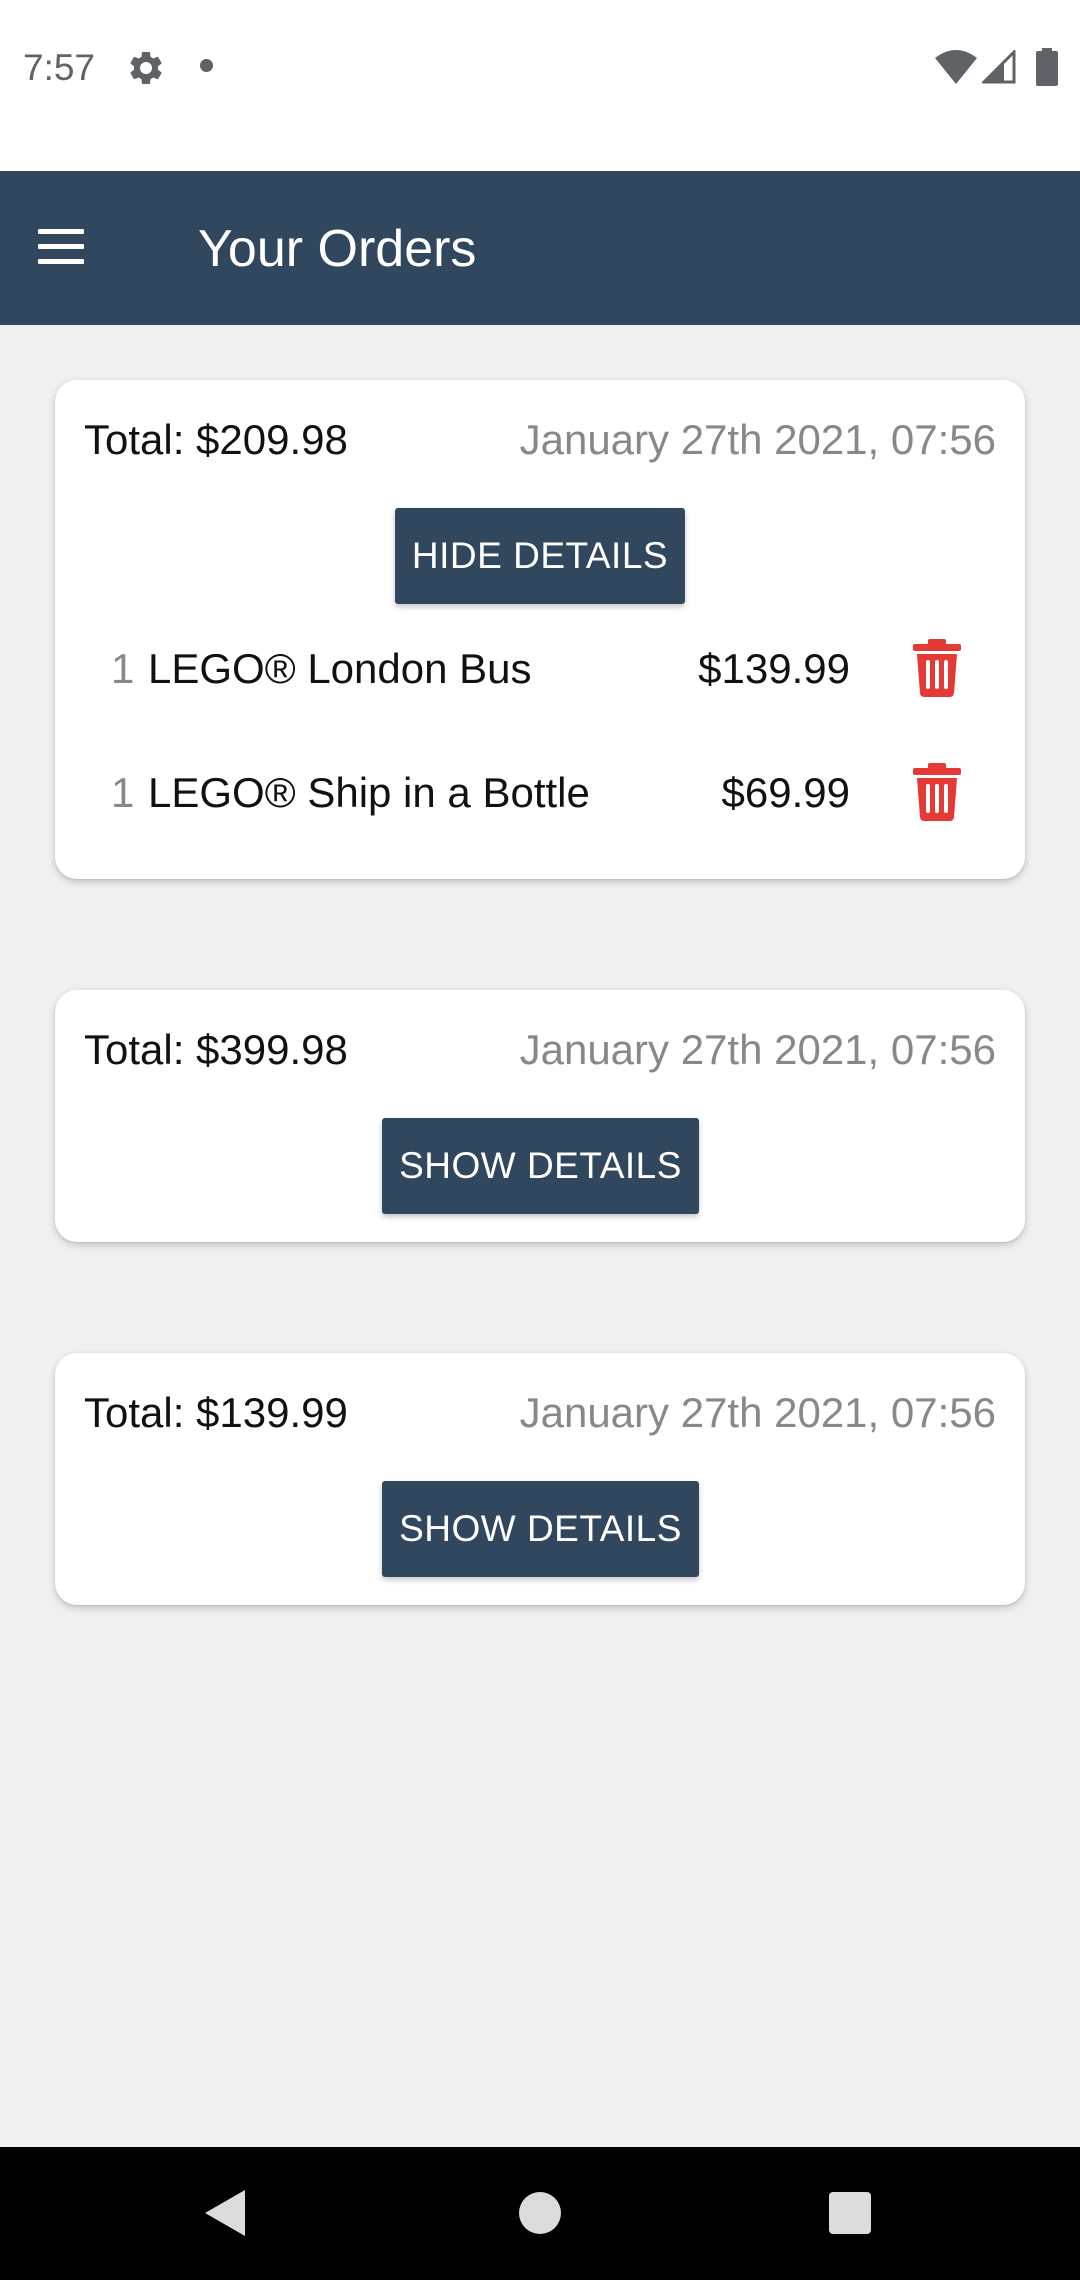 The width and height of the screenshot is (1080, 2280). I want to click on item-price: $139.99, so click(774, 668).